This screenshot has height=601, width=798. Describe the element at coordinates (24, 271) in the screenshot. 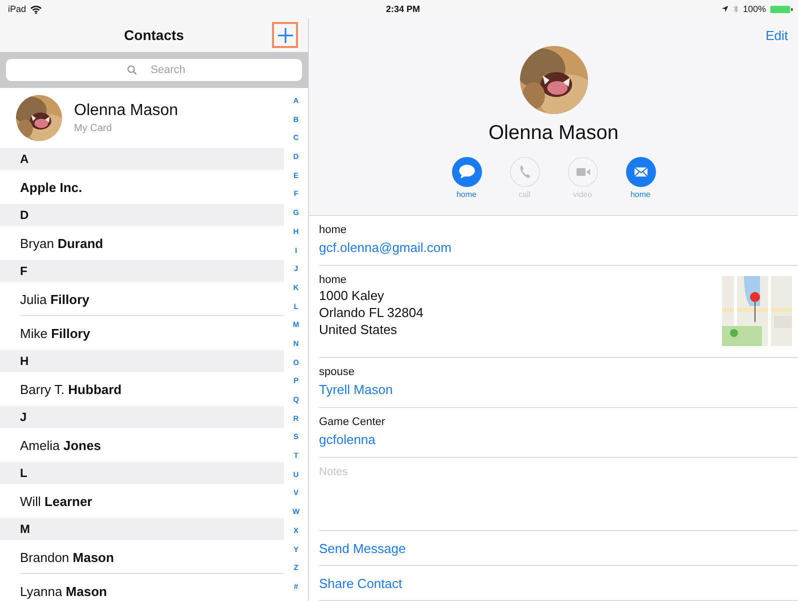

I see `section-letter: F` at that location.